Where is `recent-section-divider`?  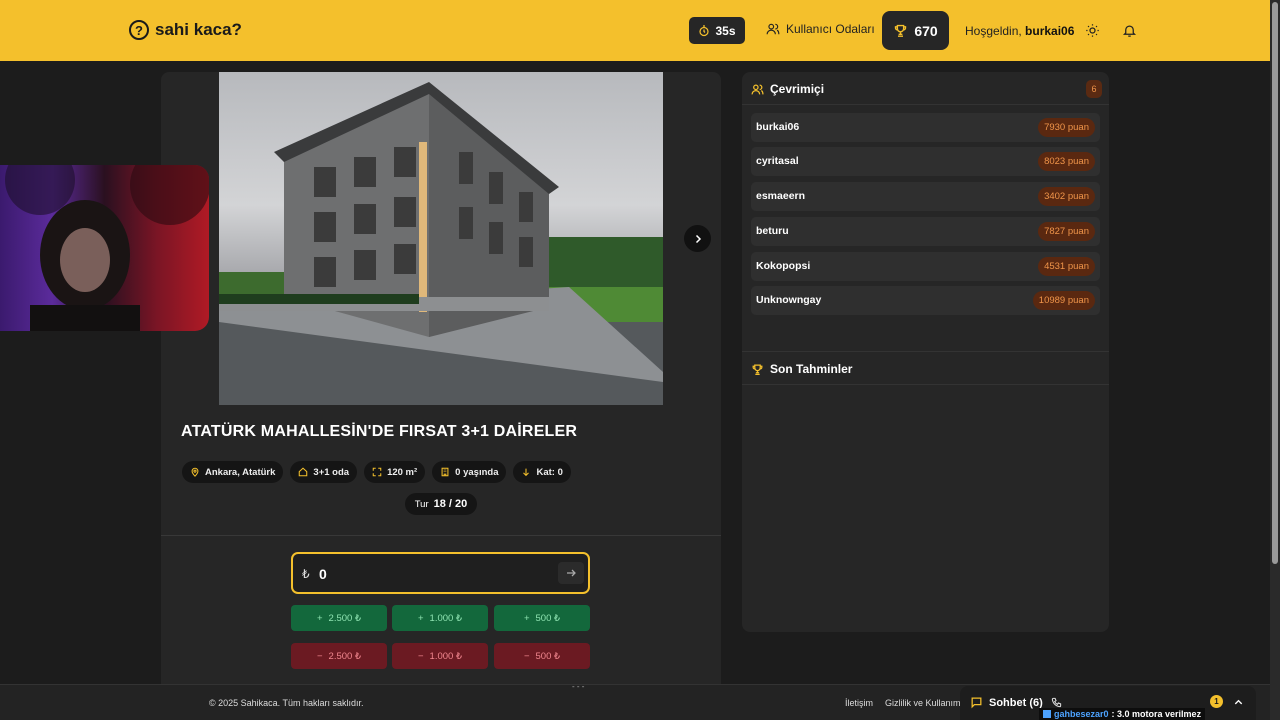
recent-section-divider is located at coordinates (925, 351).